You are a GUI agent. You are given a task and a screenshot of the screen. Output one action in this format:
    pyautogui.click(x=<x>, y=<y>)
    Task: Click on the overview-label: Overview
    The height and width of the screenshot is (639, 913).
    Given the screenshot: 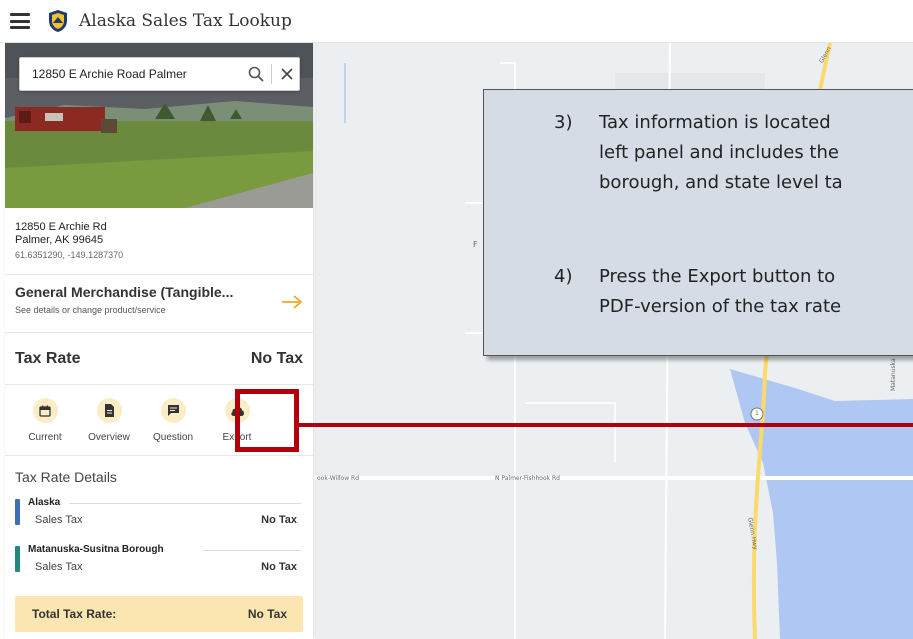 What is the action you would take?
    pyautogui.click(x=109, y=437)
    